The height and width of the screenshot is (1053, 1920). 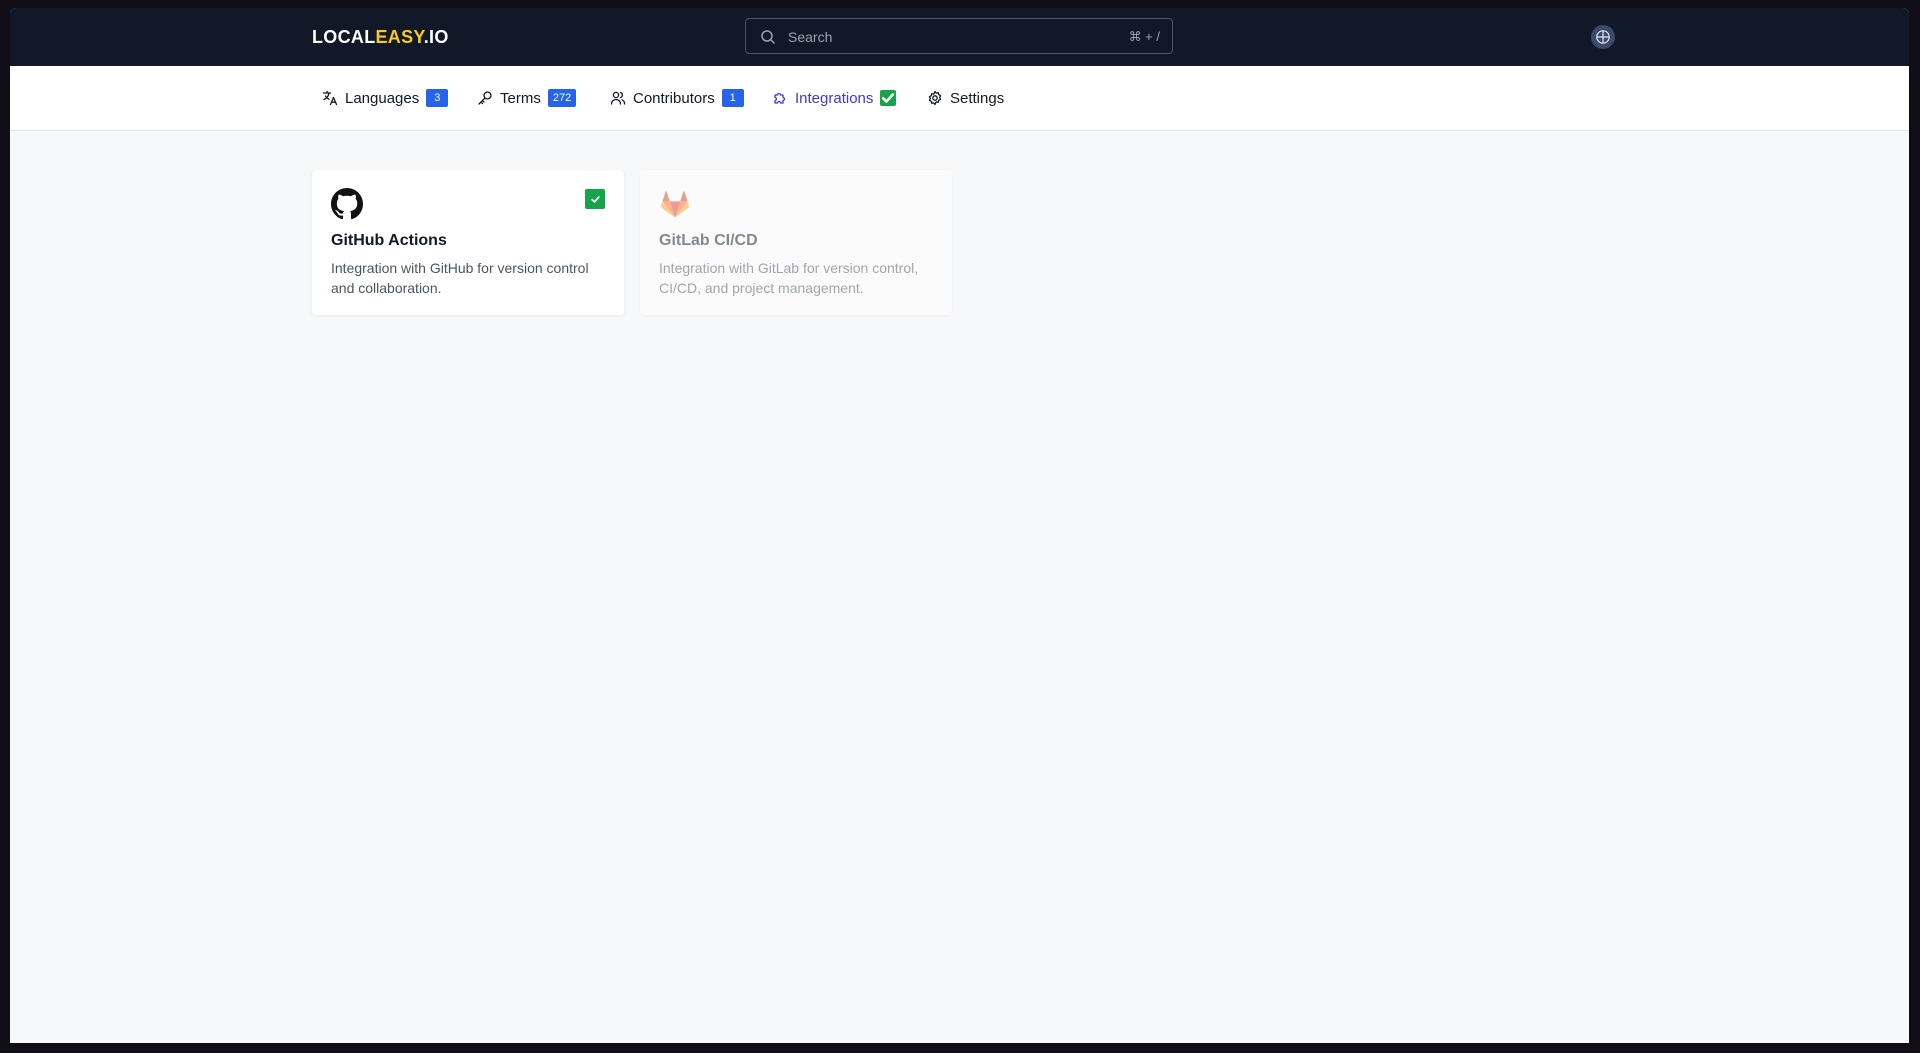 I want to click on tab-settings: Settings, so click(x=965, y=98).